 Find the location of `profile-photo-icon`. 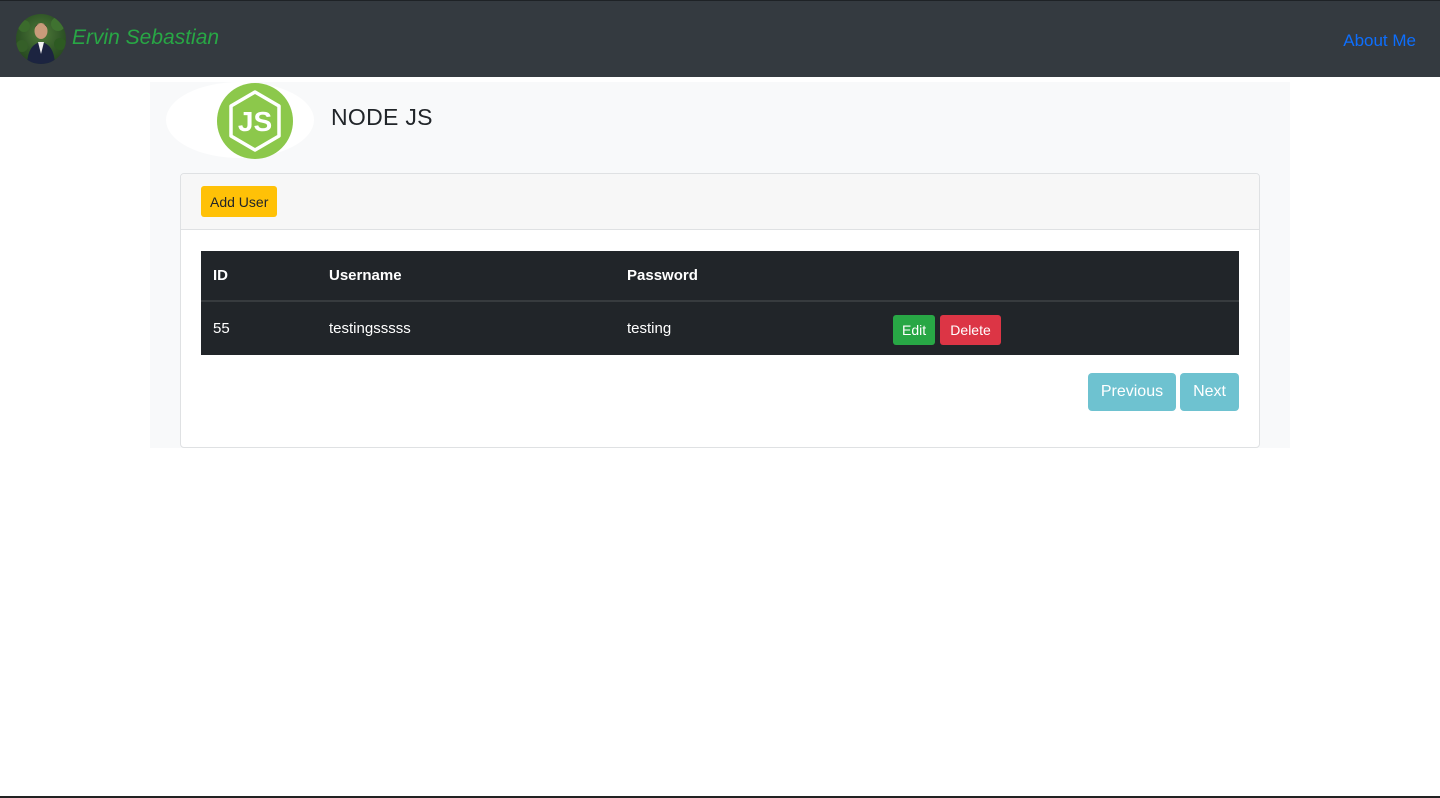

profile-photo-icon is located at coordinates (41, 40).